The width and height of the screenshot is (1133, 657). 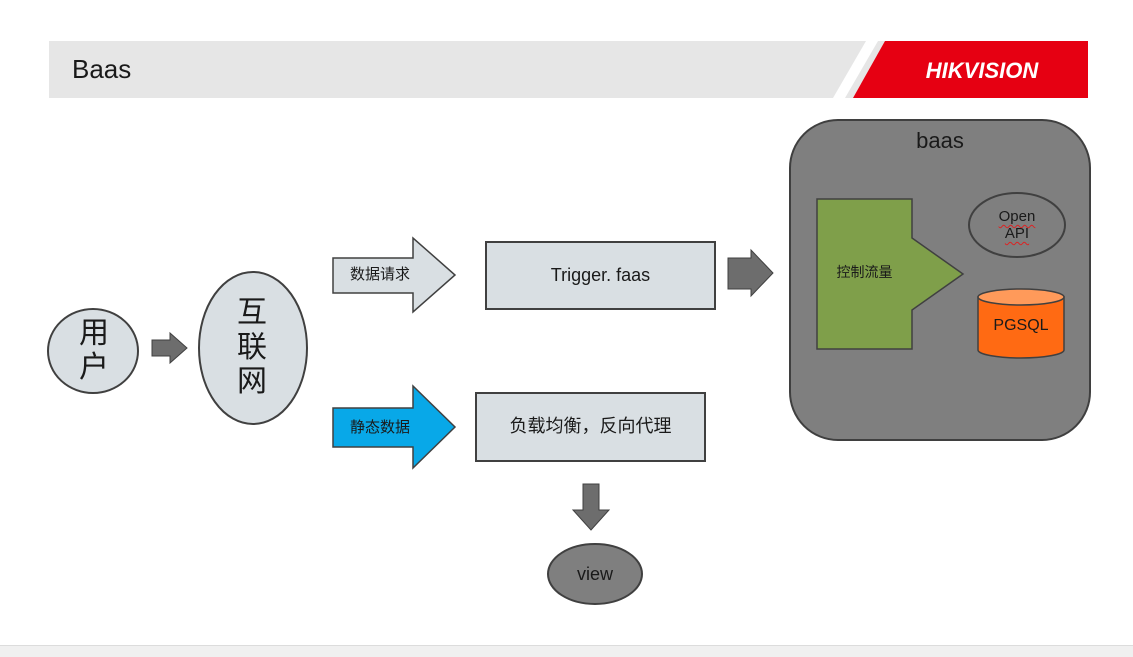 I want to click on load-balance-label: 负载均衡，反向代理, so click(x=590, y=426).